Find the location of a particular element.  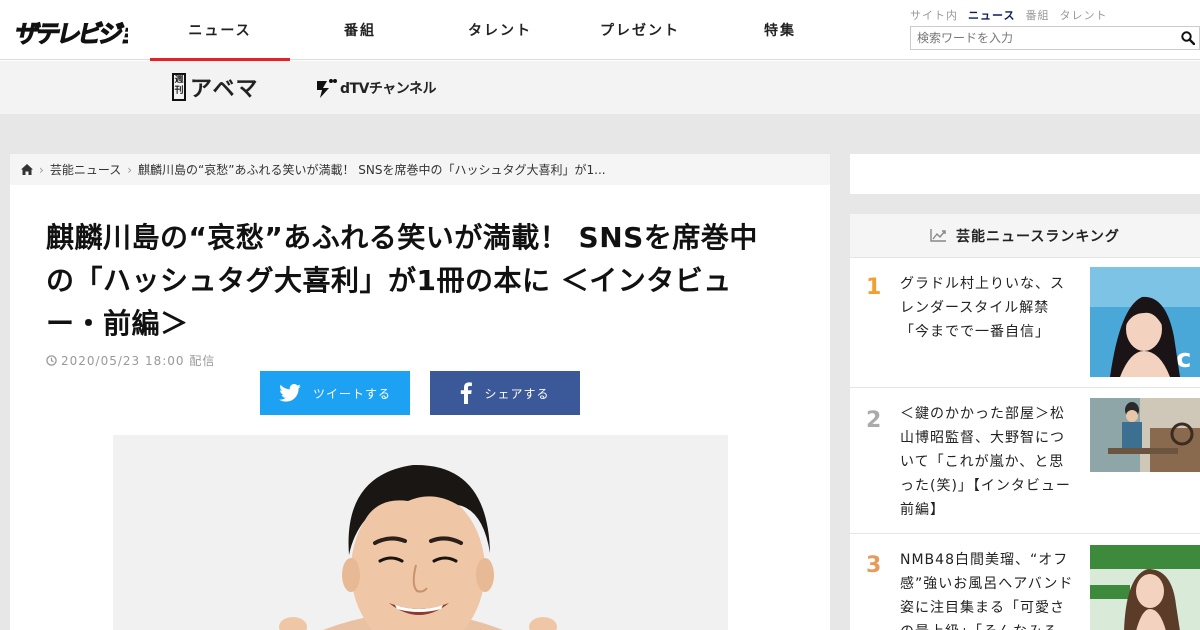

search-area: サイト内 ニュース 番組 タレント is located at coordinates (1055, 28).